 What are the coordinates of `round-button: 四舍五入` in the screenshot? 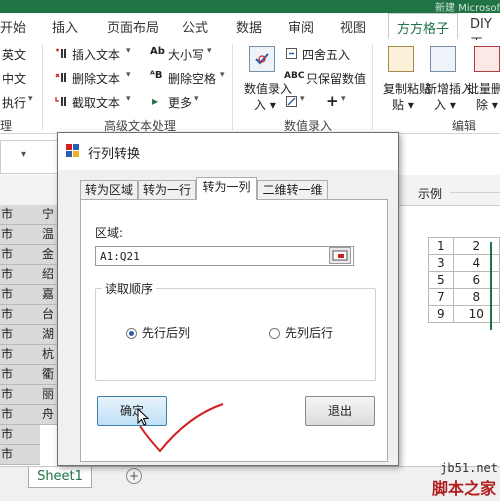 It's located at (326, 54).